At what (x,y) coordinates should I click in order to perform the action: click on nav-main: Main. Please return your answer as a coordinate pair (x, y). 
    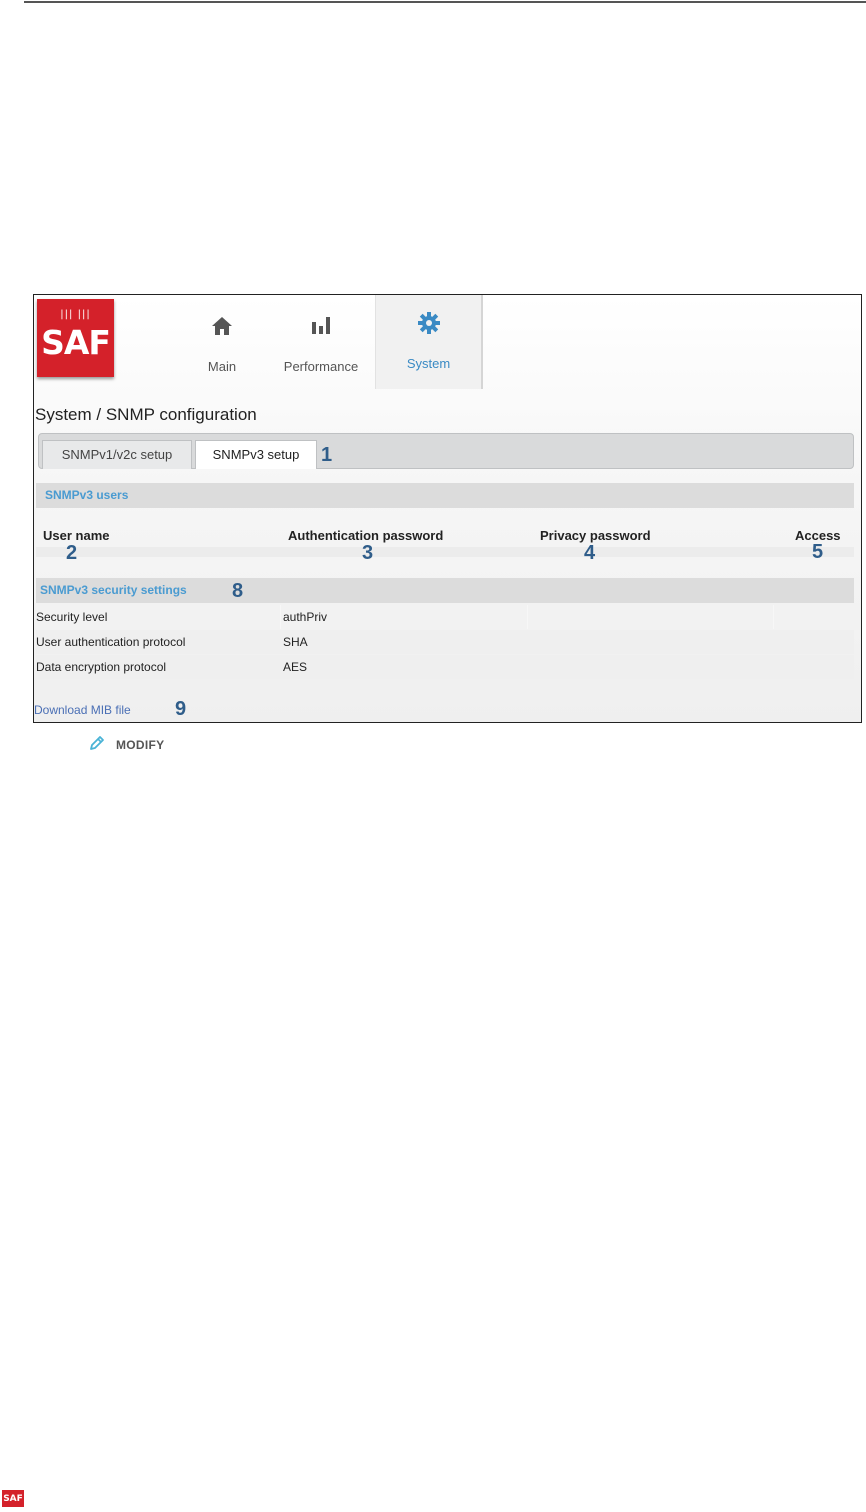
    Looking at the image, I should click on (222, 342).